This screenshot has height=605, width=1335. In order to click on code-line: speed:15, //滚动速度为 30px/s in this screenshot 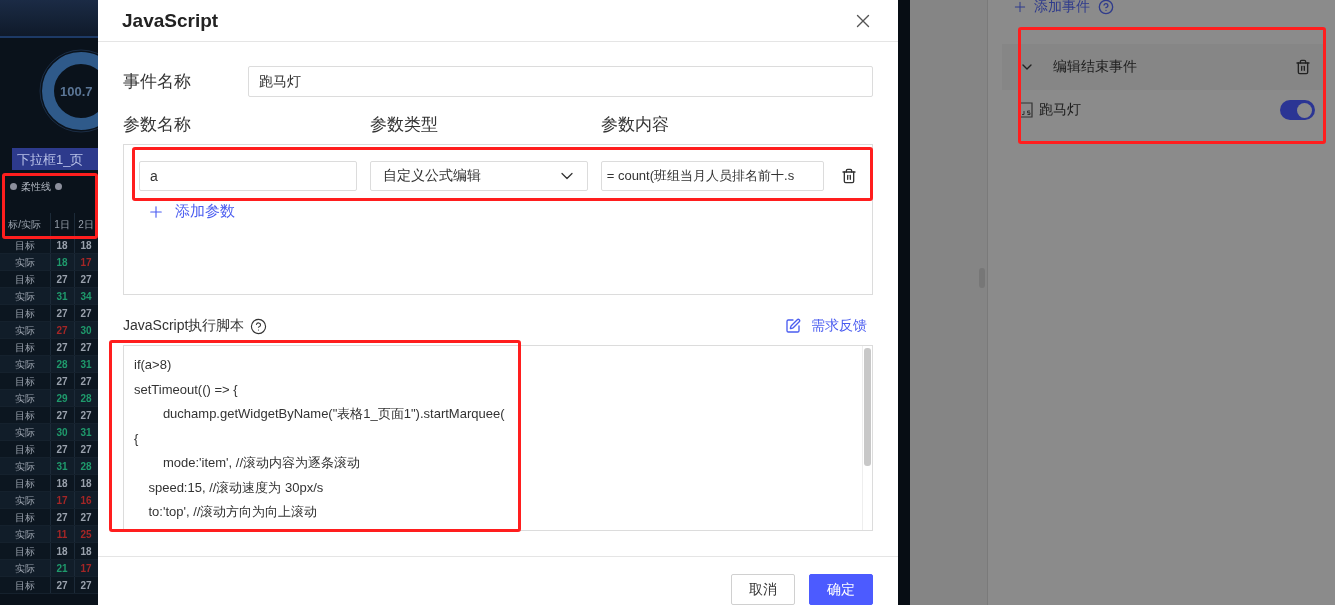, I will do `click(236, 487)`.